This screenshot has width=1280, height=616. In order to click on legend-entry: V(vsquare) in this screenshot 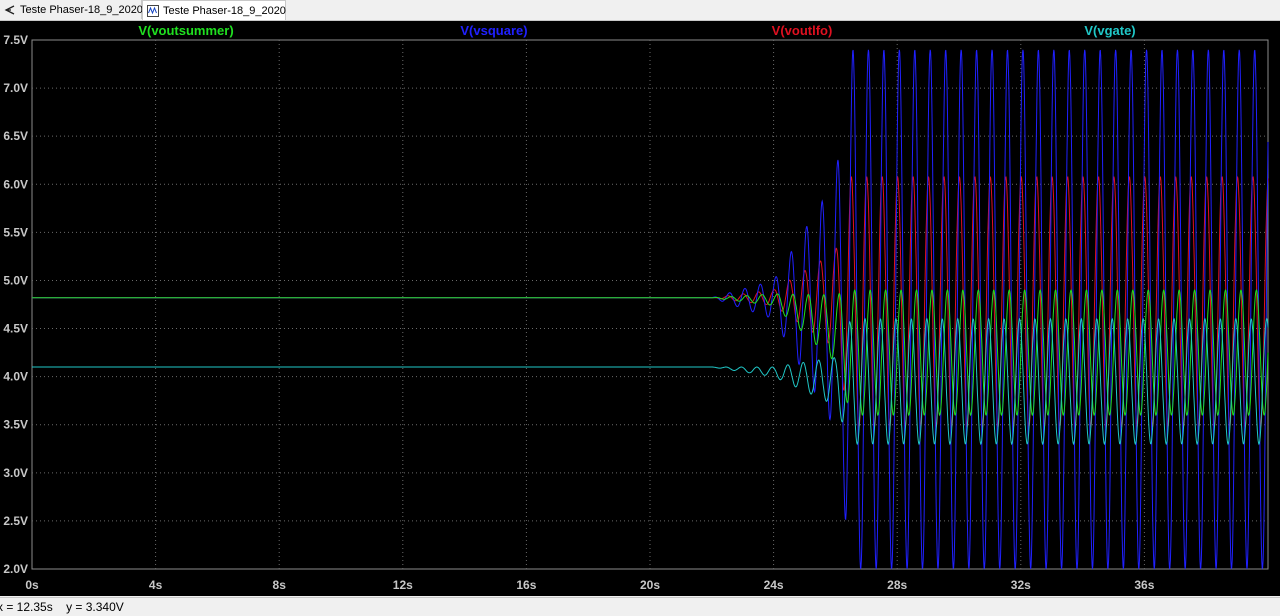, I will do `click(493, 30)`.